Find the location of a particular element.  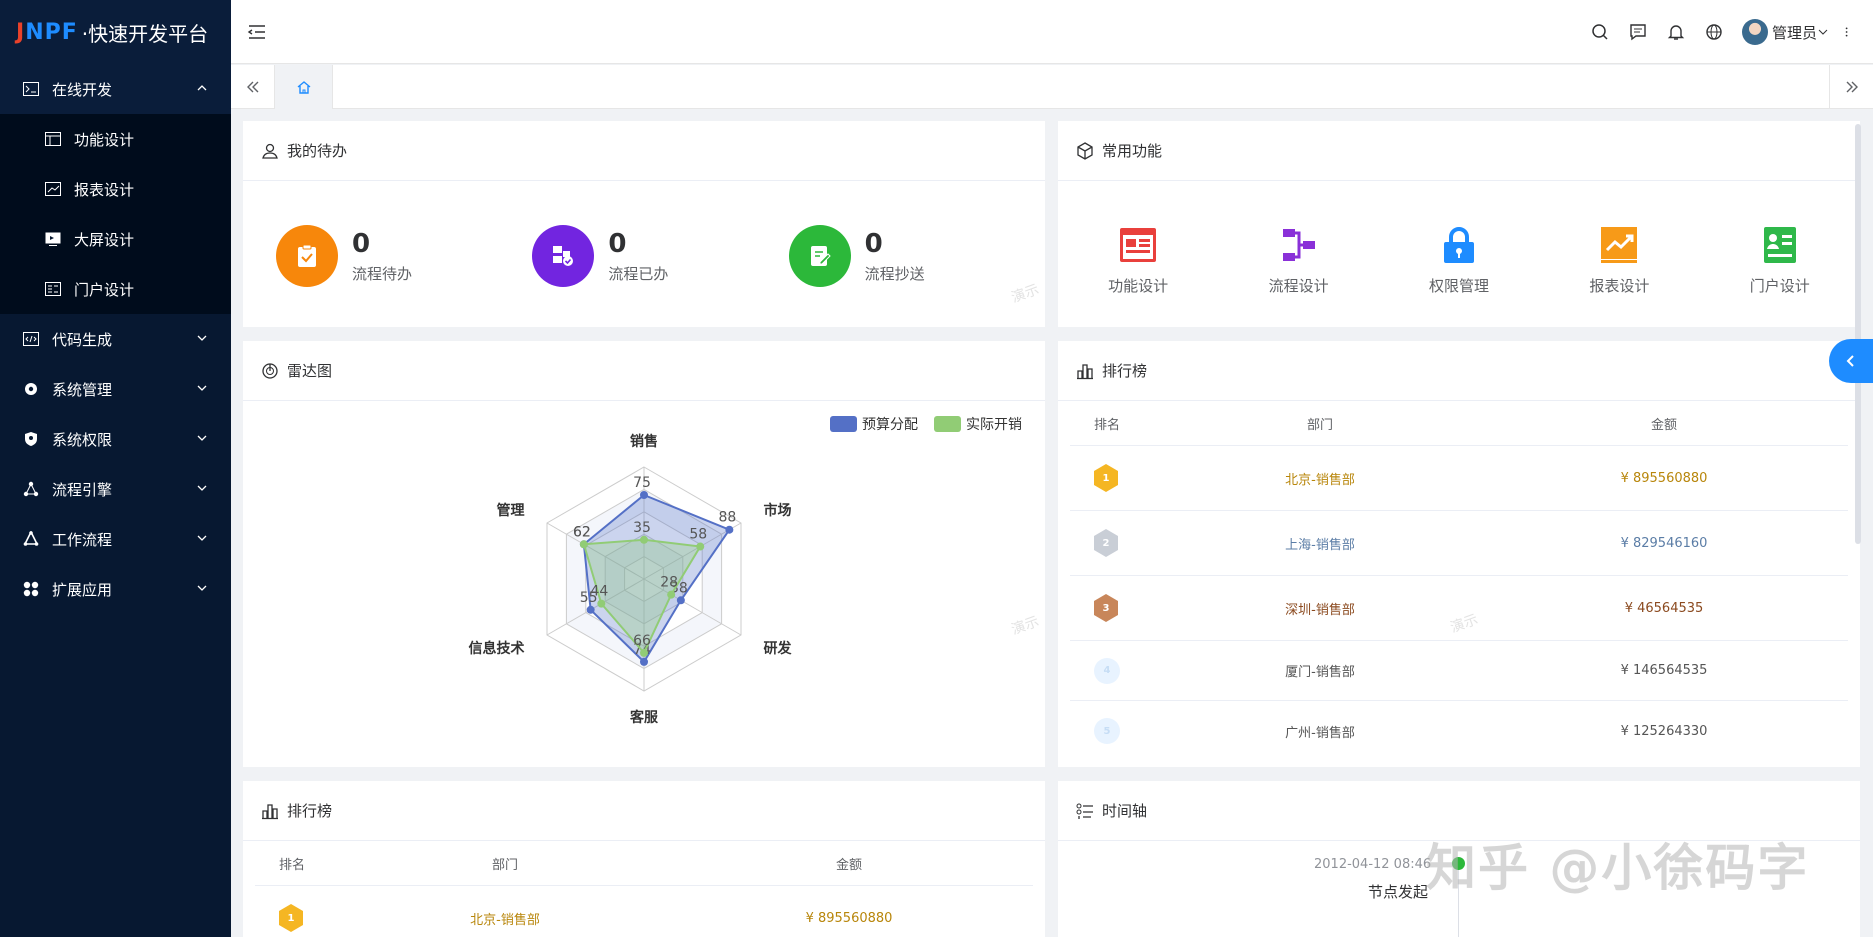

globe-icon is located at coordinates (1714, 32).